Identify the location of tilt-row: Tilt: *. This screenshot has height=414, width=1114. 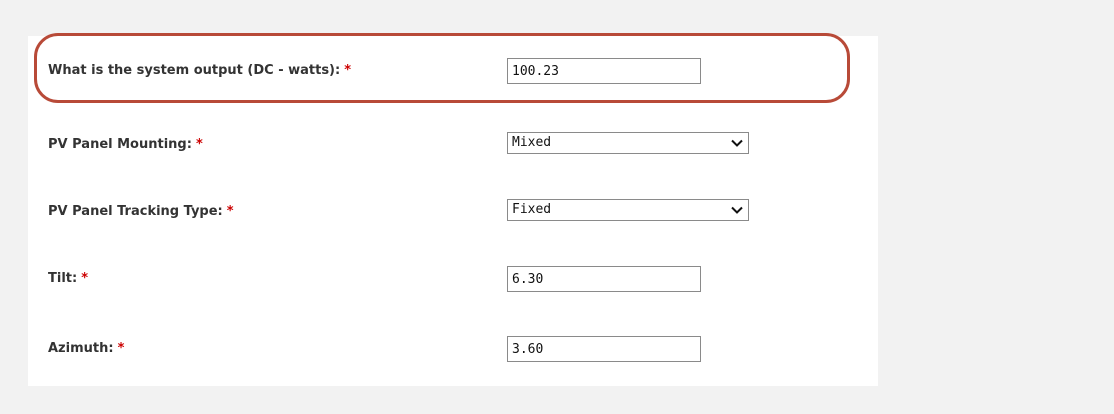
(458, 280).